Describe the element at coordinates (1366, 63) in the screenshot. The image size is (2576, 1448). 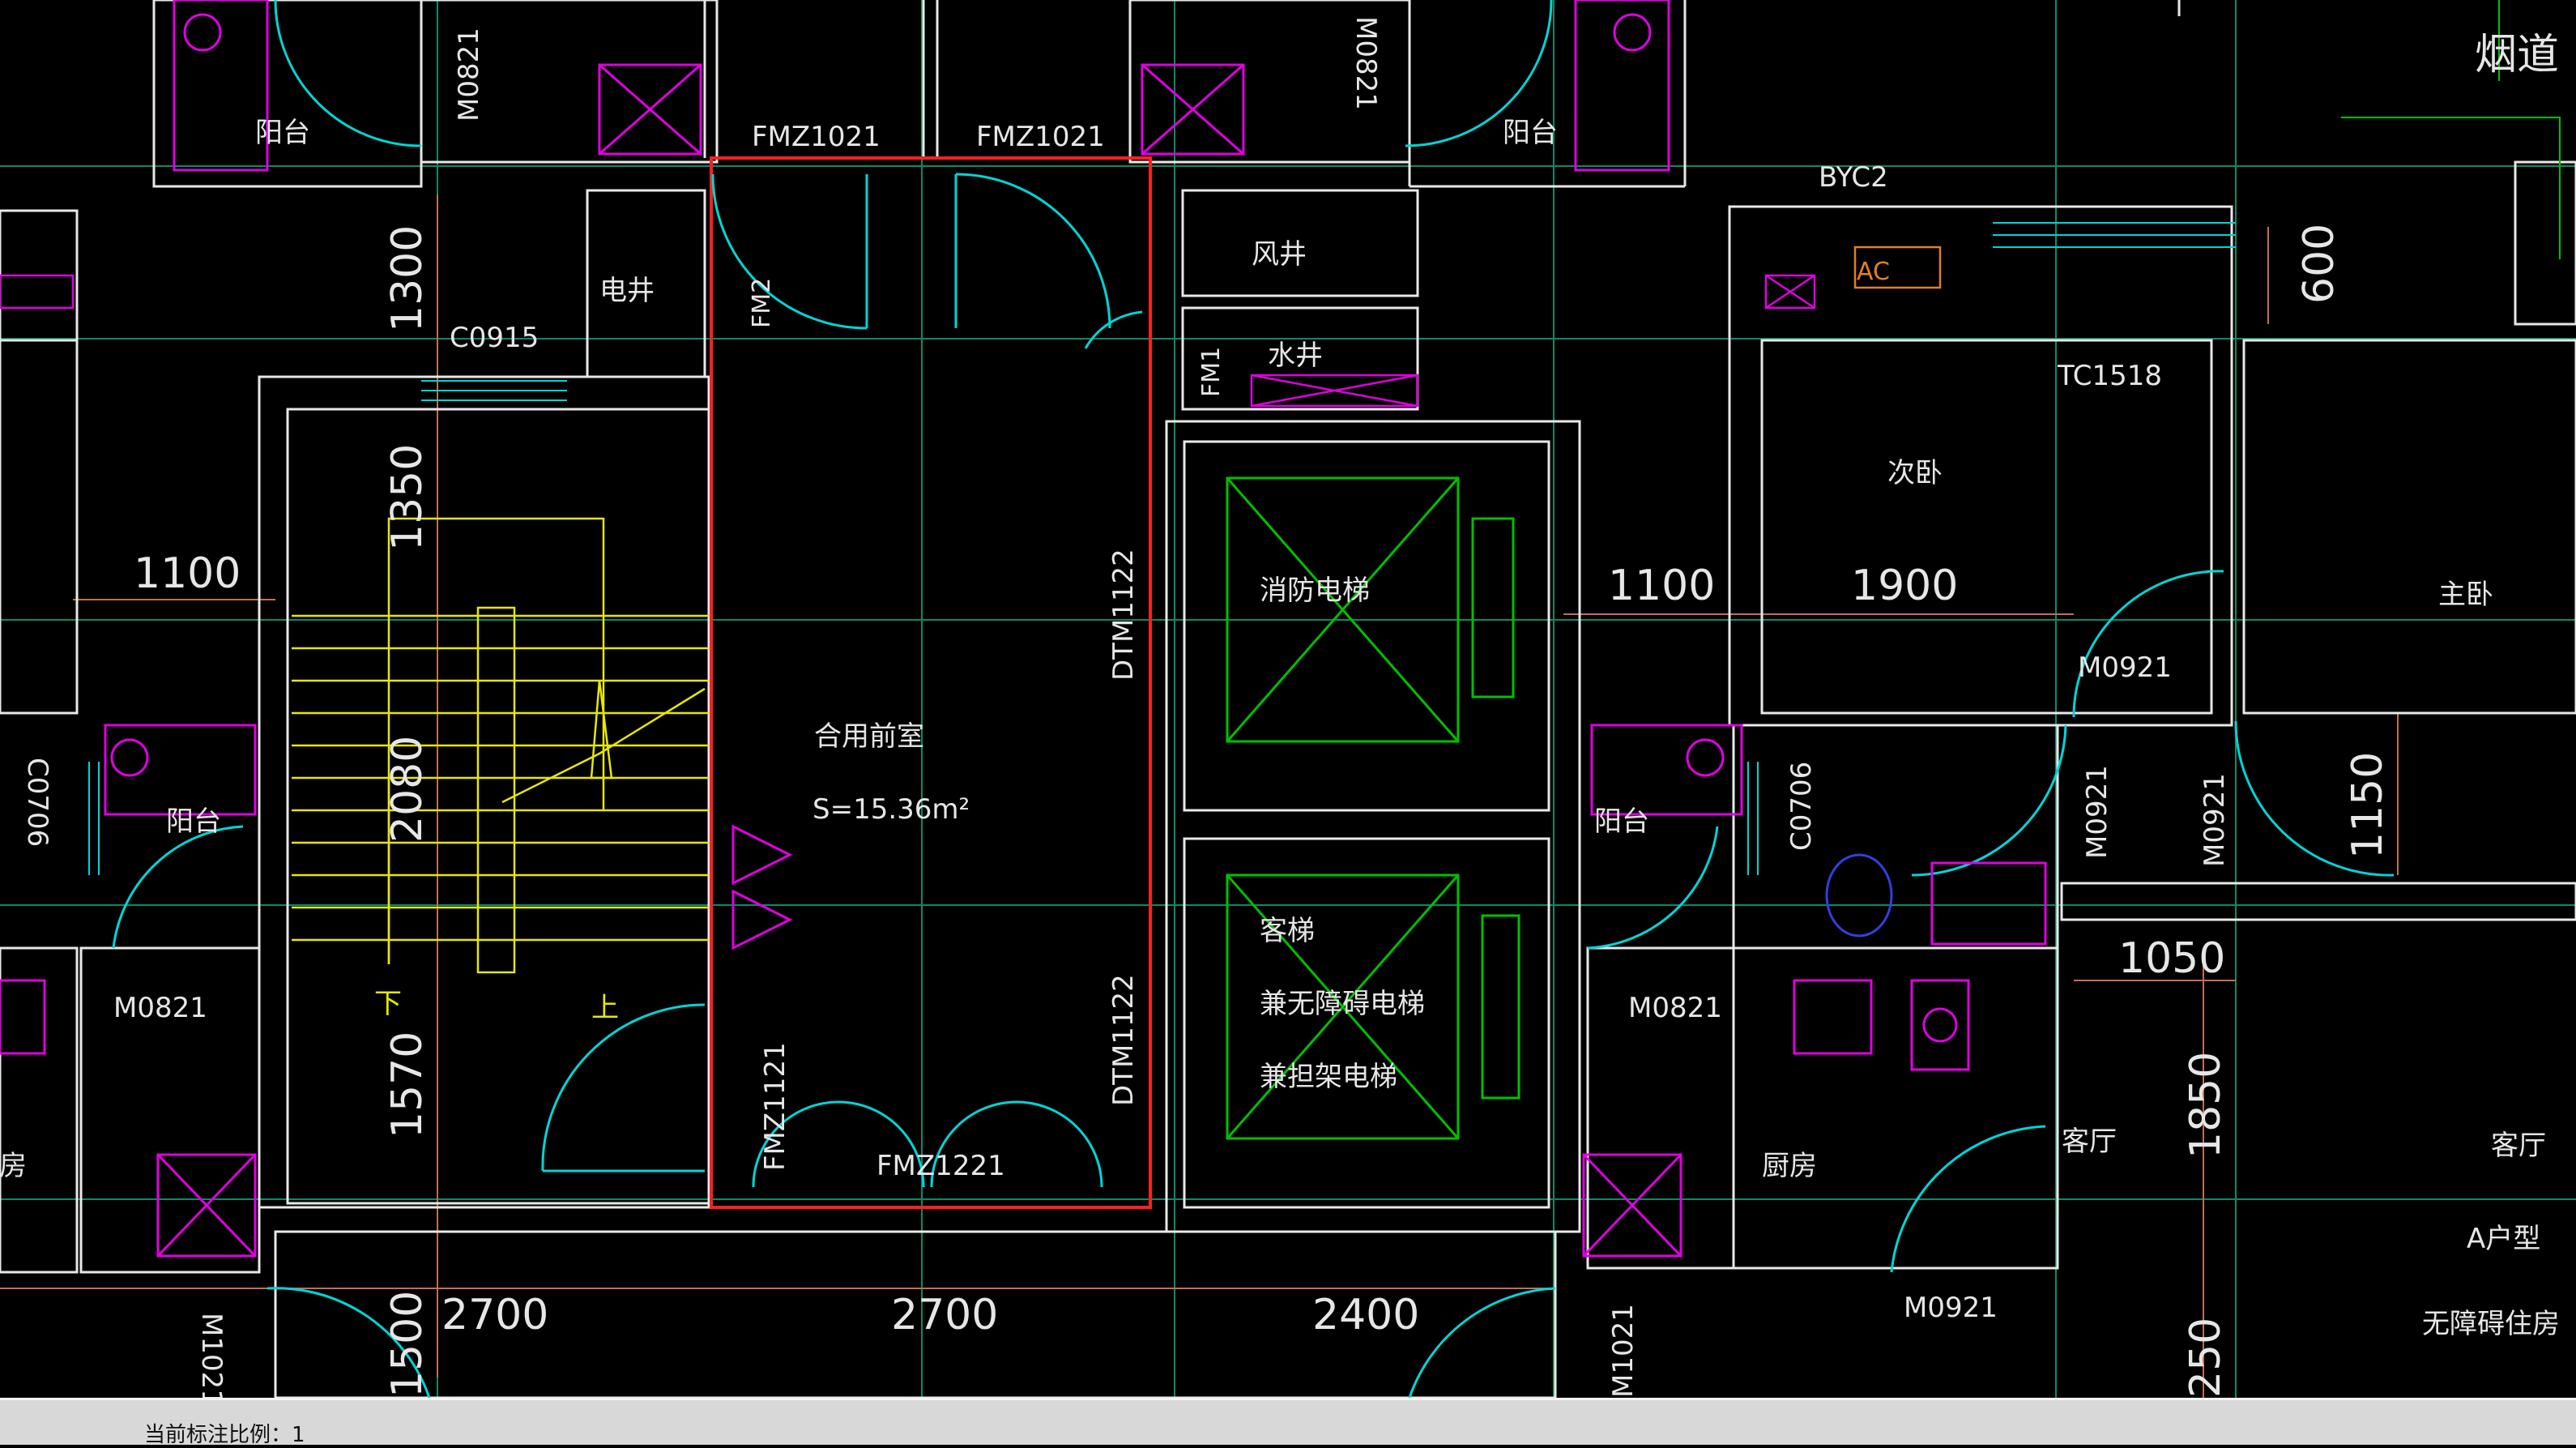
I see `label-m0821-top-right: M0821` at that location.